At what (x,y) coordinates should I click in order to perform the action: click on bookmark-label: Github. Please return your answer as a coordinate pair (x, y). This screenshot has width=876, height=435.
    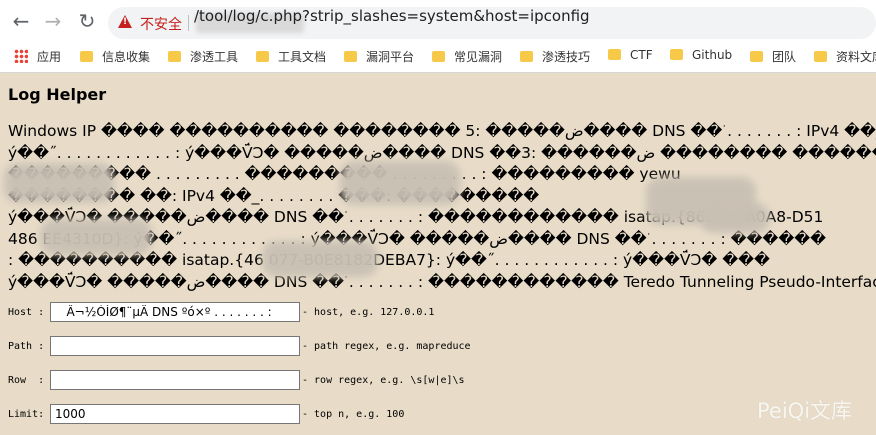
    Looking at the image, I should click on (712, 55).